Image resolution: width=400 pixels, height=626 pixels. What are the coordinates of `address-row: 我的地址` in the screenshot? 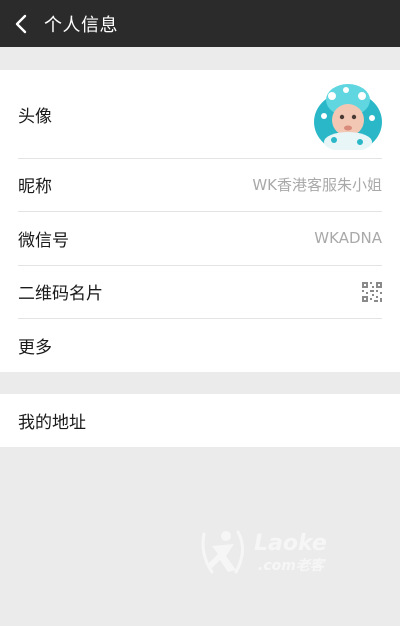 It's located at (209, 420).